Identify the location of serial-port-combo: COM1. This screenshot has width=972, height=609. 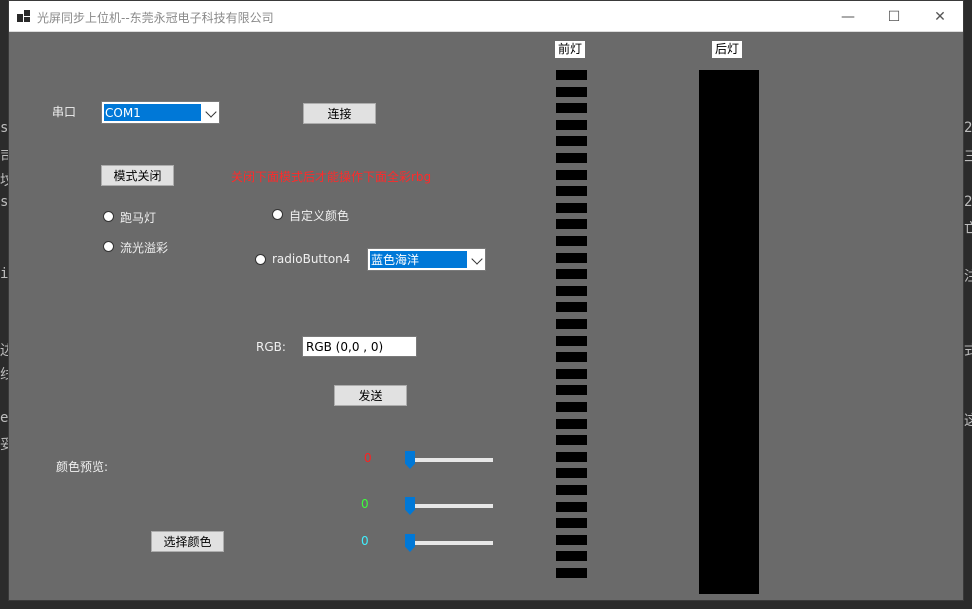
(160, 112).